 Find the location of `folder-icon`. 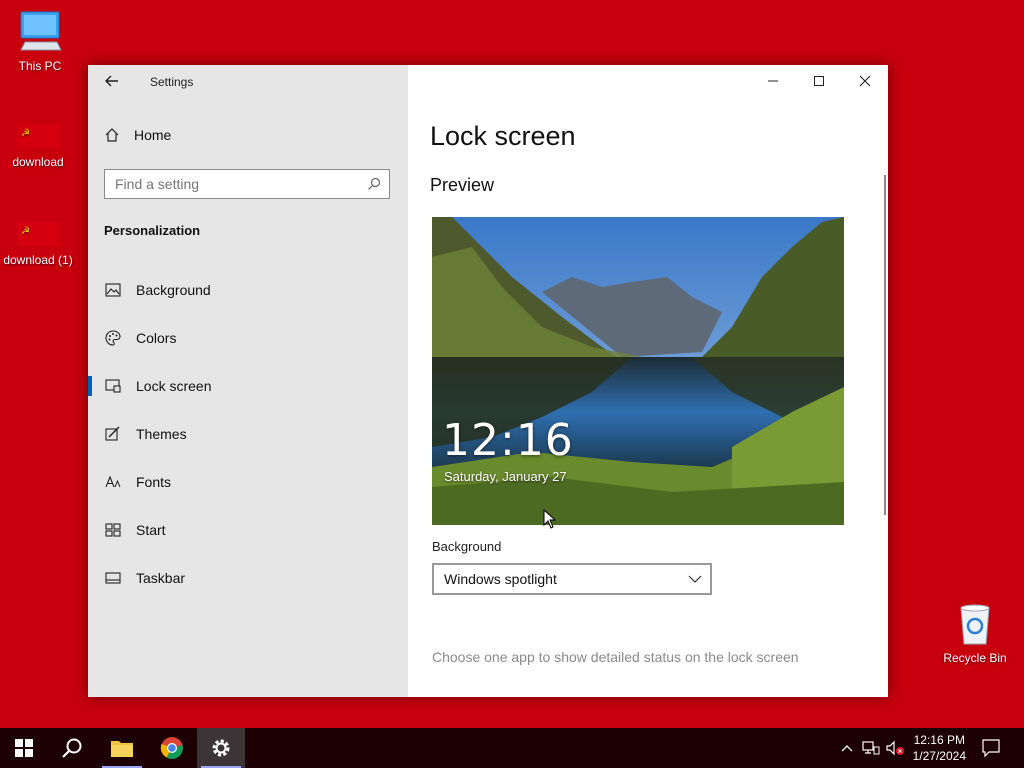

folder-icon is located at coordinates (122, 749).